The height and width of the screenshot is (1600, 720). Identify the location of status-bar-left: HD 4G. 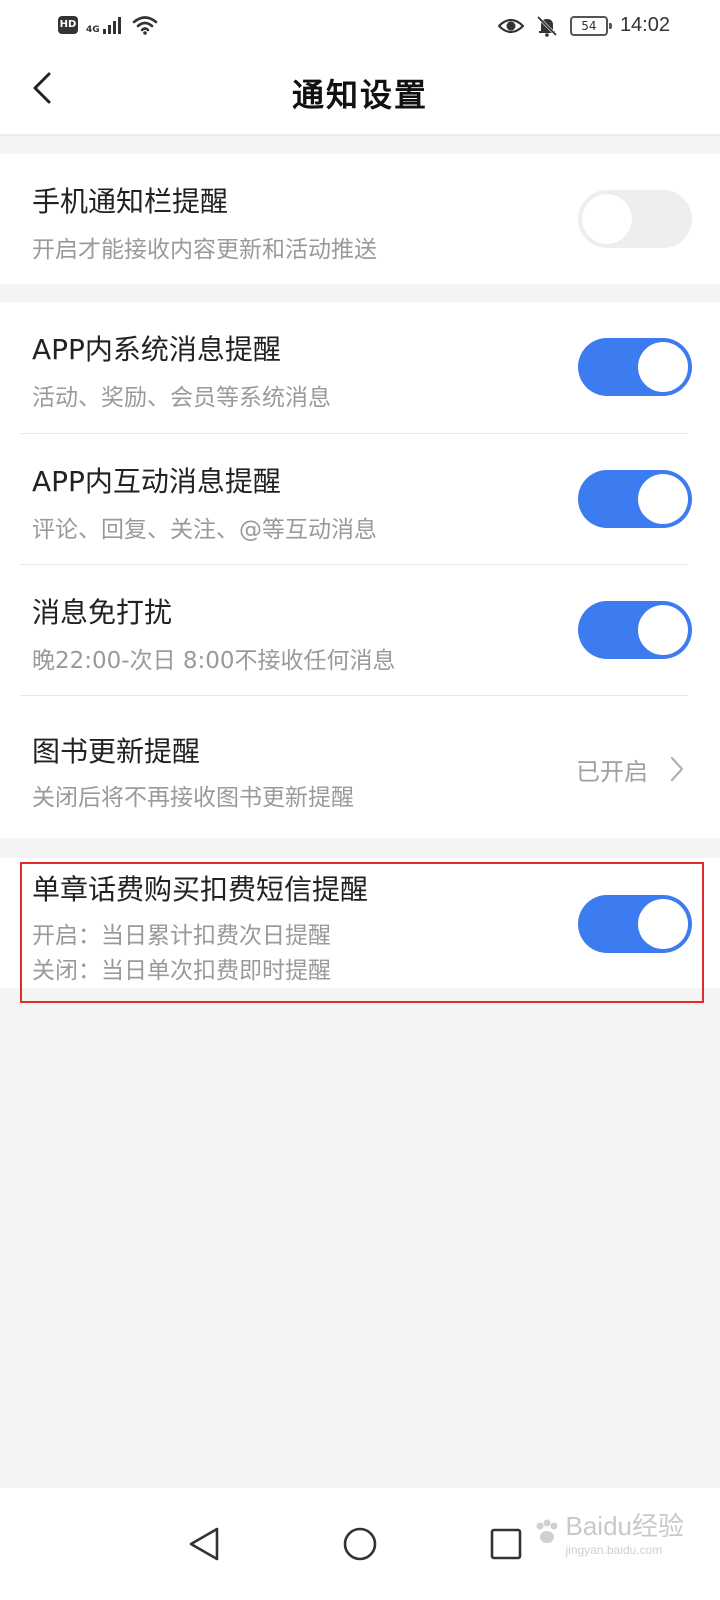
(108, 25).